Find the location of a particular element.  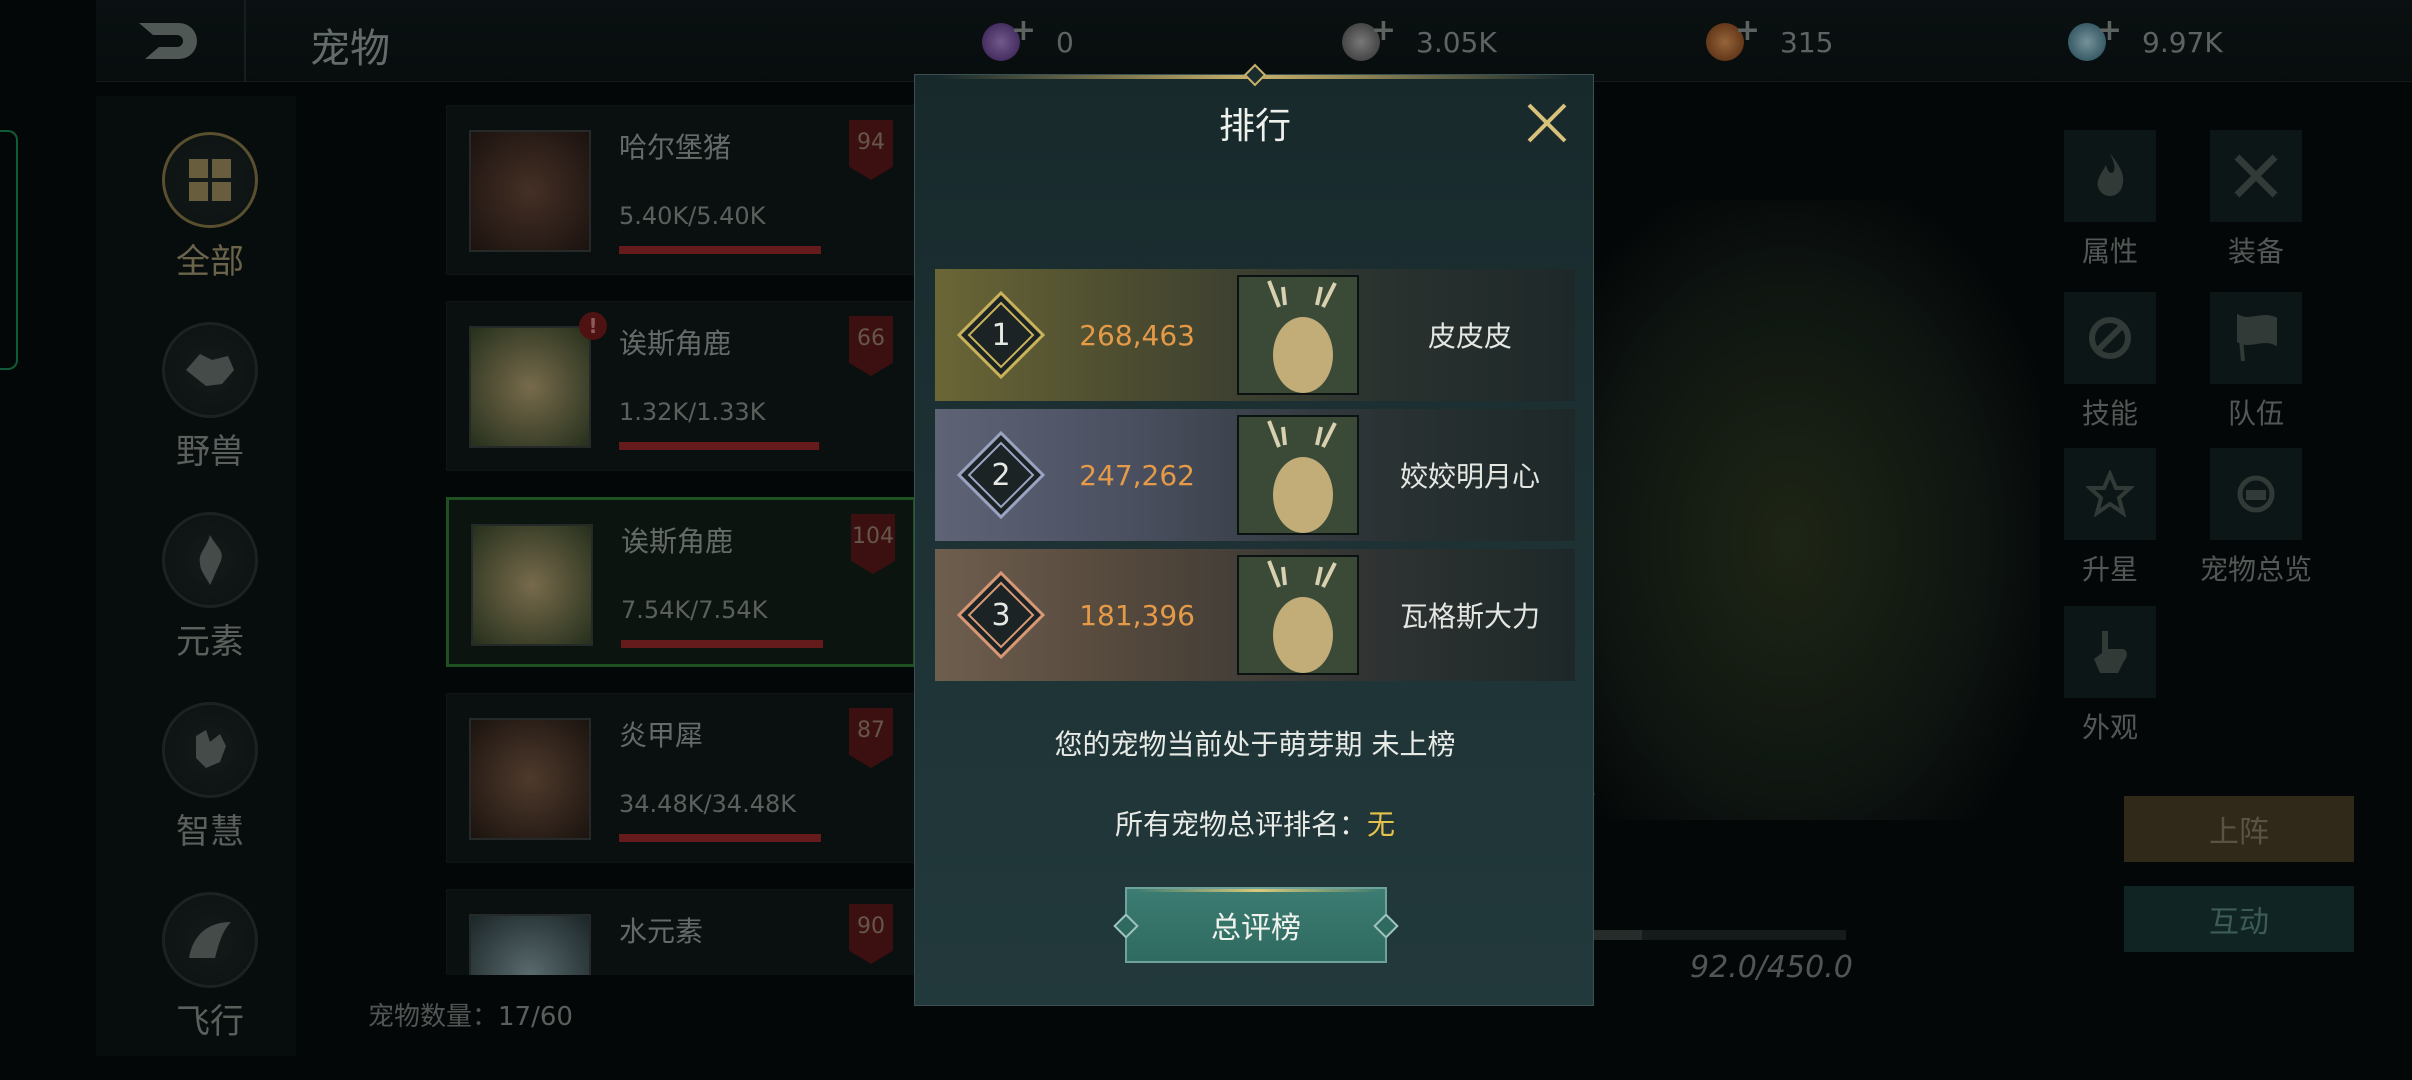

button-ornament is located at coordinates (1258, 890).